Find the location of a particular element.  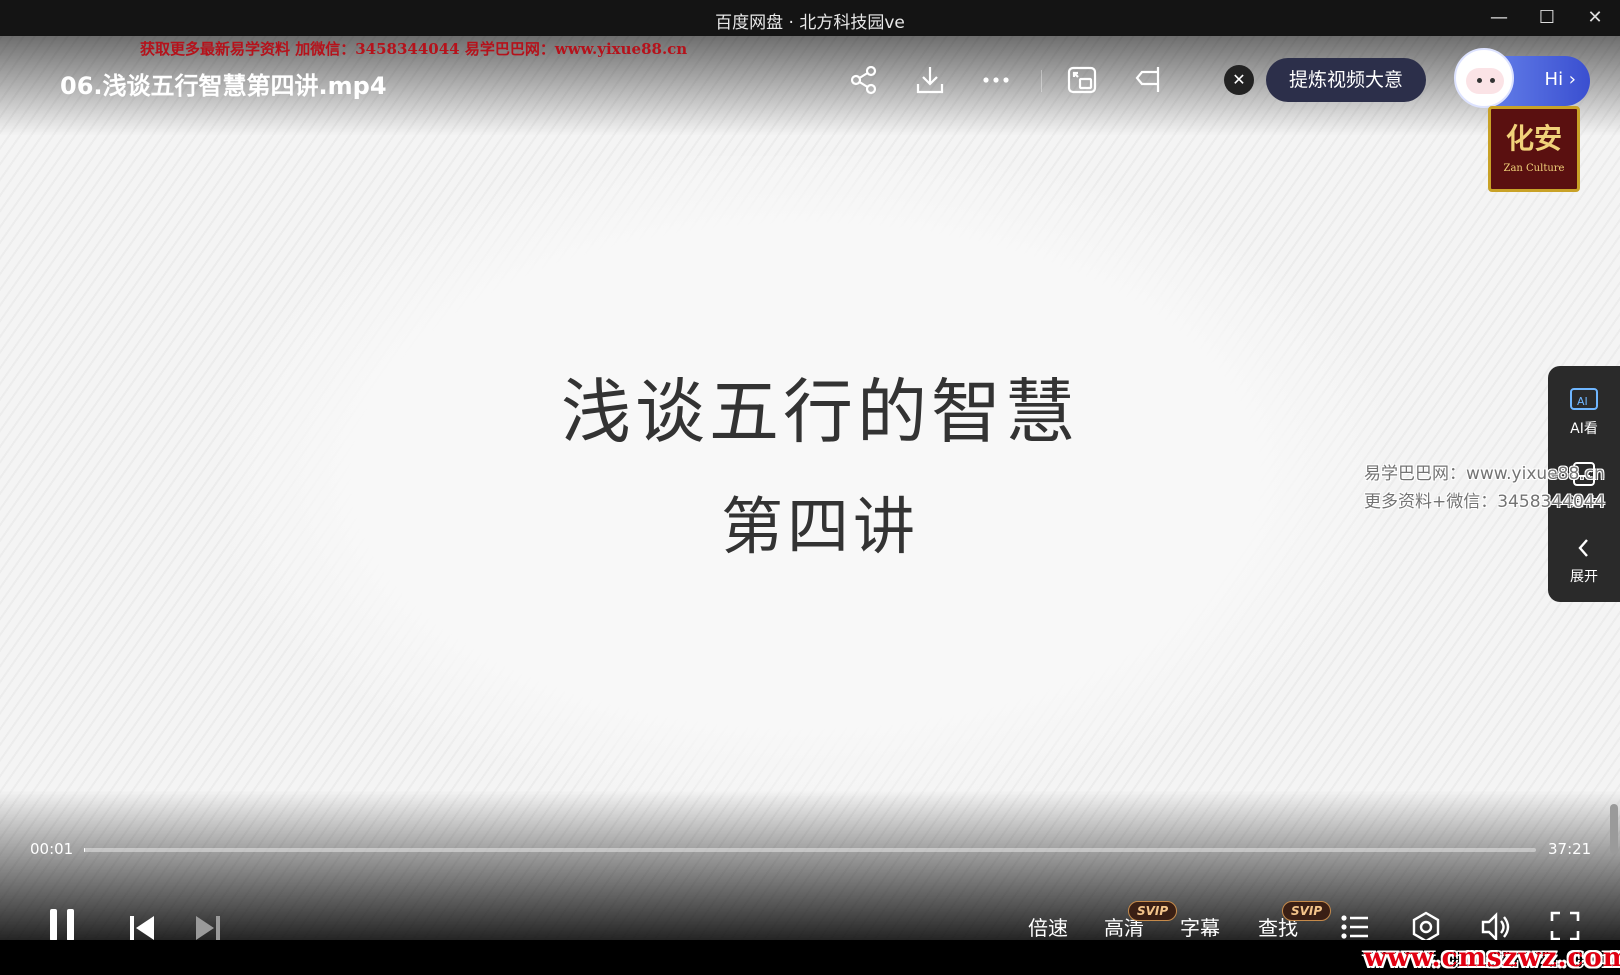

mini-window-icon is located at coordinates (1148, 80).